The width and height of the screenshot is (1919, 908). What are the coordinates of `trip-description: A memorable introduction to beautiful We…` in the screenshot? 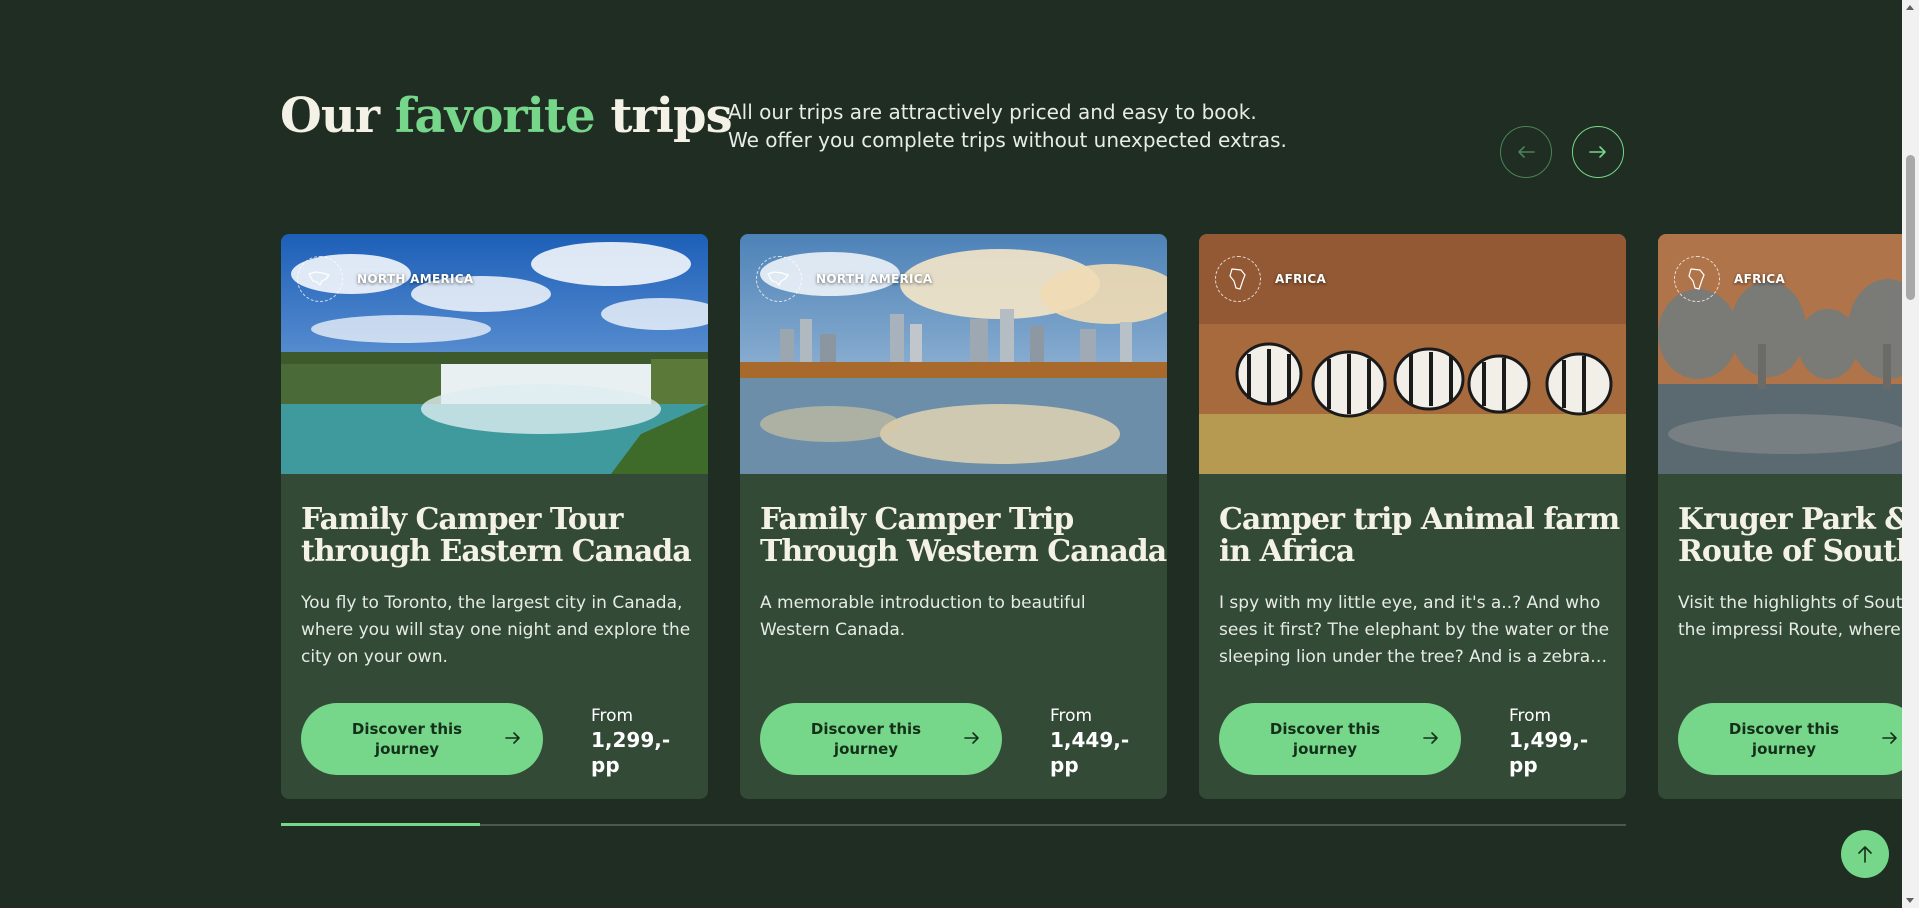 It's located at (923, 616).